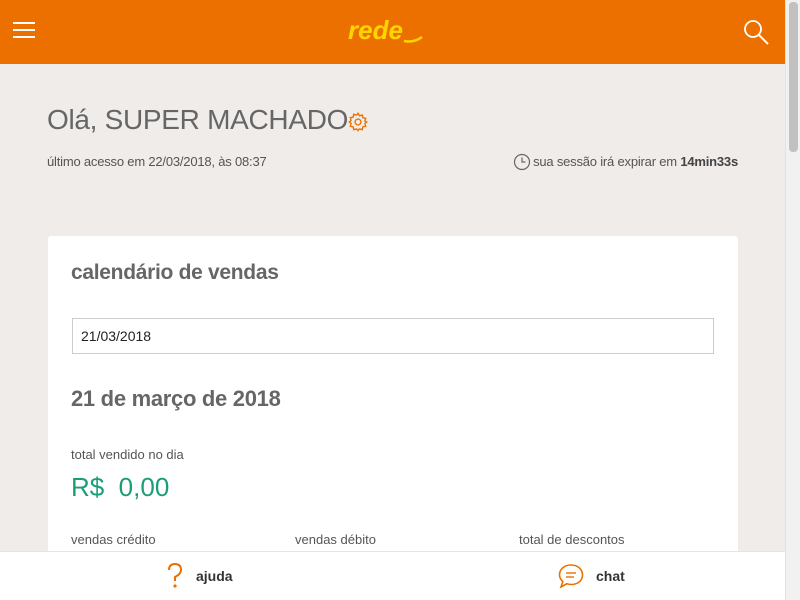  Describe the element at coordinates (572, 539) in the screenshot. I see `total-discounts-label: total de descontos` at that location.